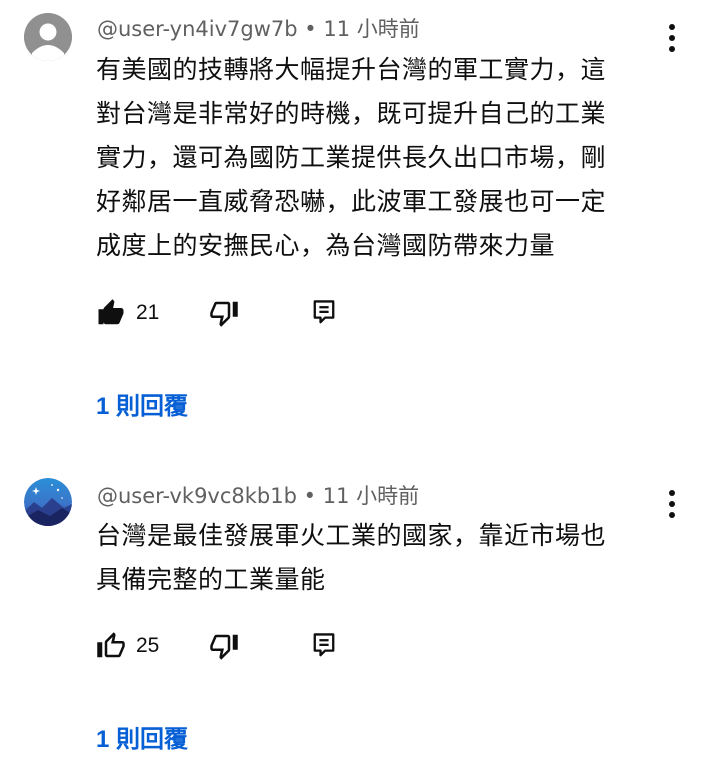 The width and height of the screenshot is (720, 771). Describe the element at coordinates (211, 579) in the screenshot. I see `comment-line: 具備完整的工業量能` at that location.